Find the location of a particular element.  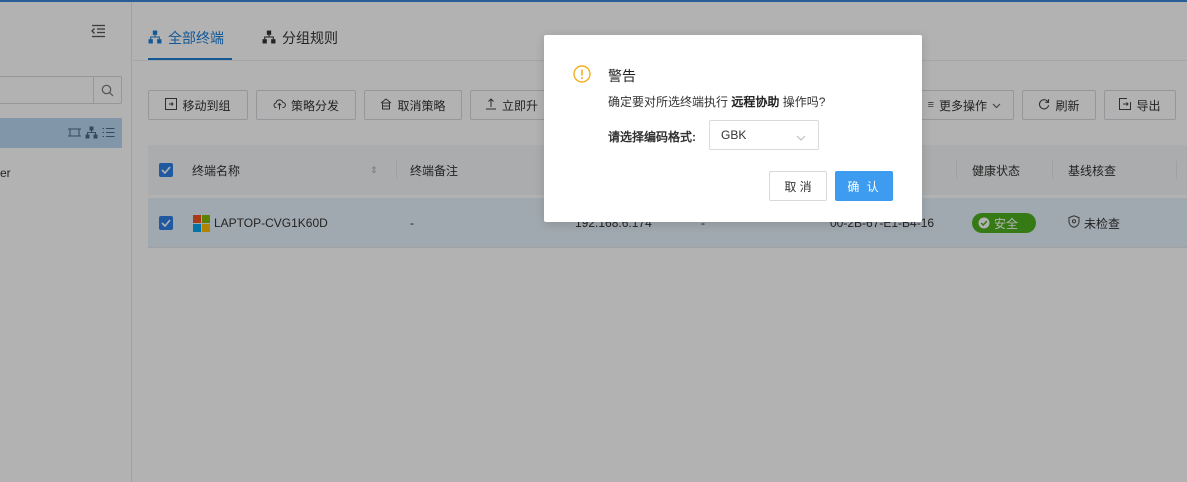

message-prefix: 确定要对所选终端执行 is located at coordinates (668, 102).